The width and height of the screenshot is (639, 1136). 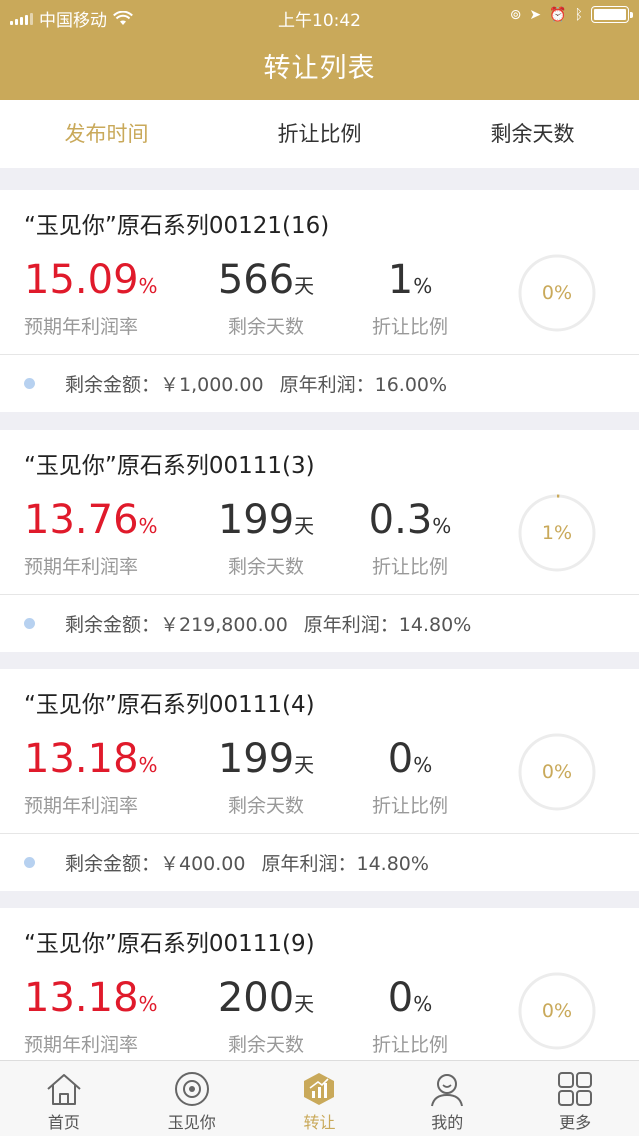 I want to click on person-icon, so click(x=447, y=1090).